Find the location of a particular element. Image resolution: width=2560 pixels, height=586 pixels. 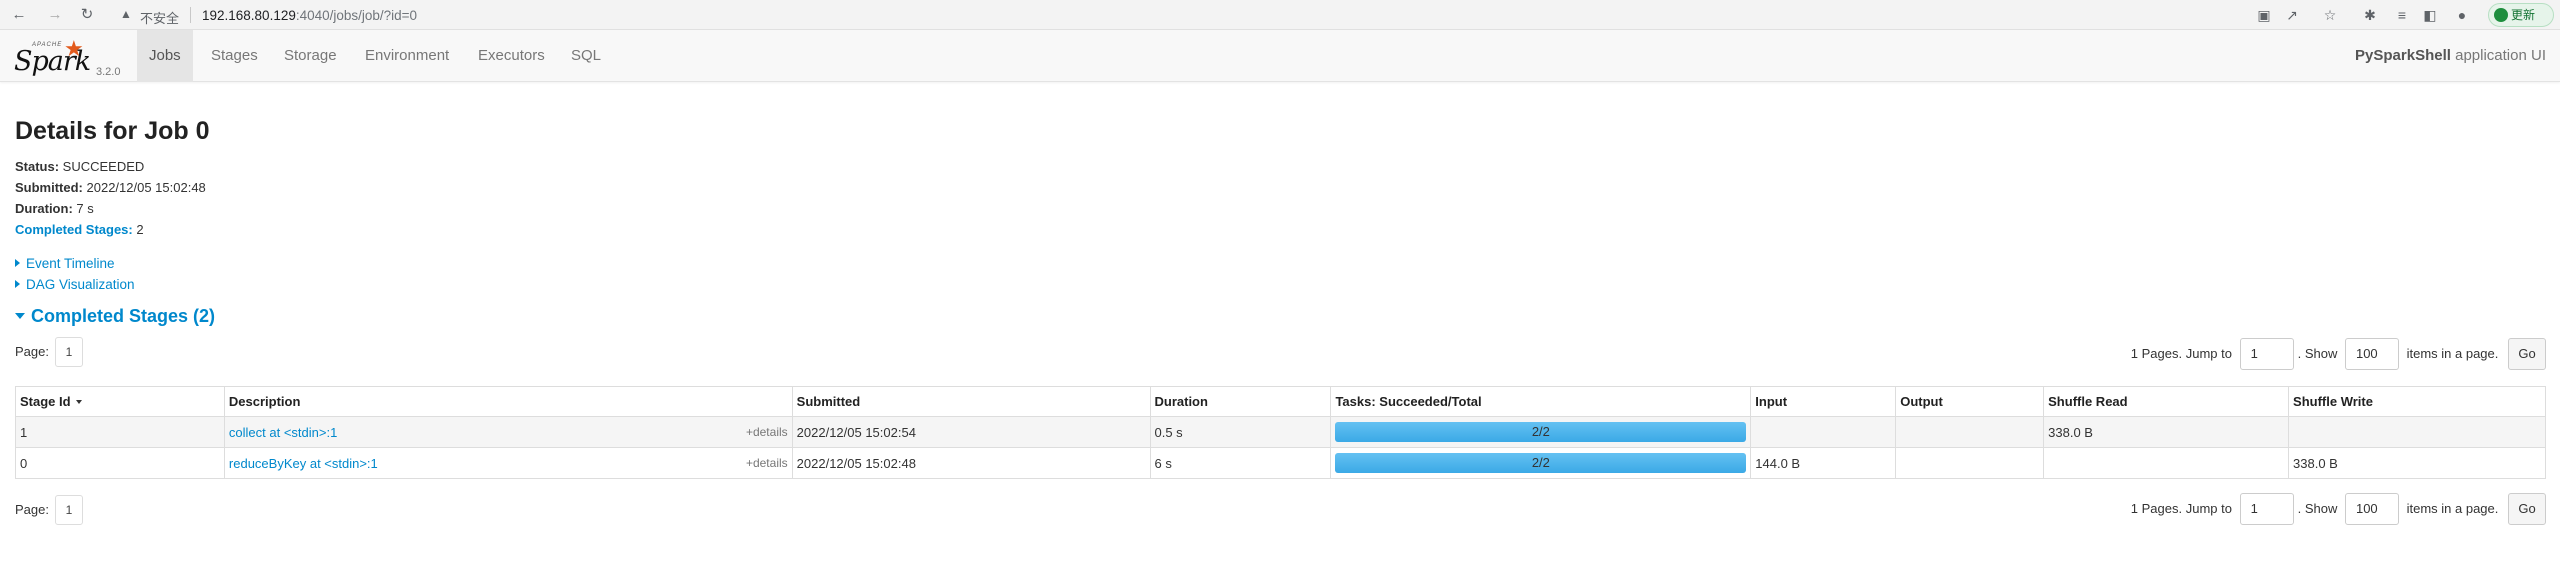

address-bar: ▲ 不安全 192.168.80.129:4040/jobs/job/?id=0 is located at coordinates (1167, 15).